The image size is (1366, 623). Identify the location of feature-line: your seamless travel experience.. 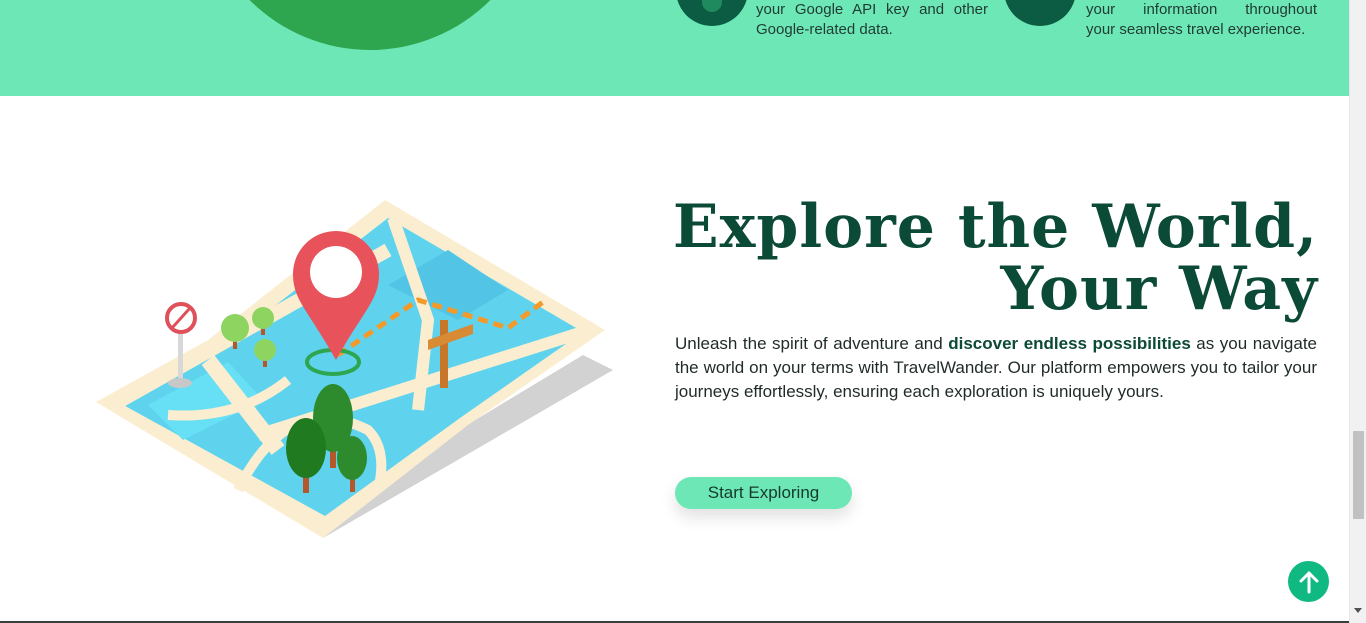
(1196, 29).